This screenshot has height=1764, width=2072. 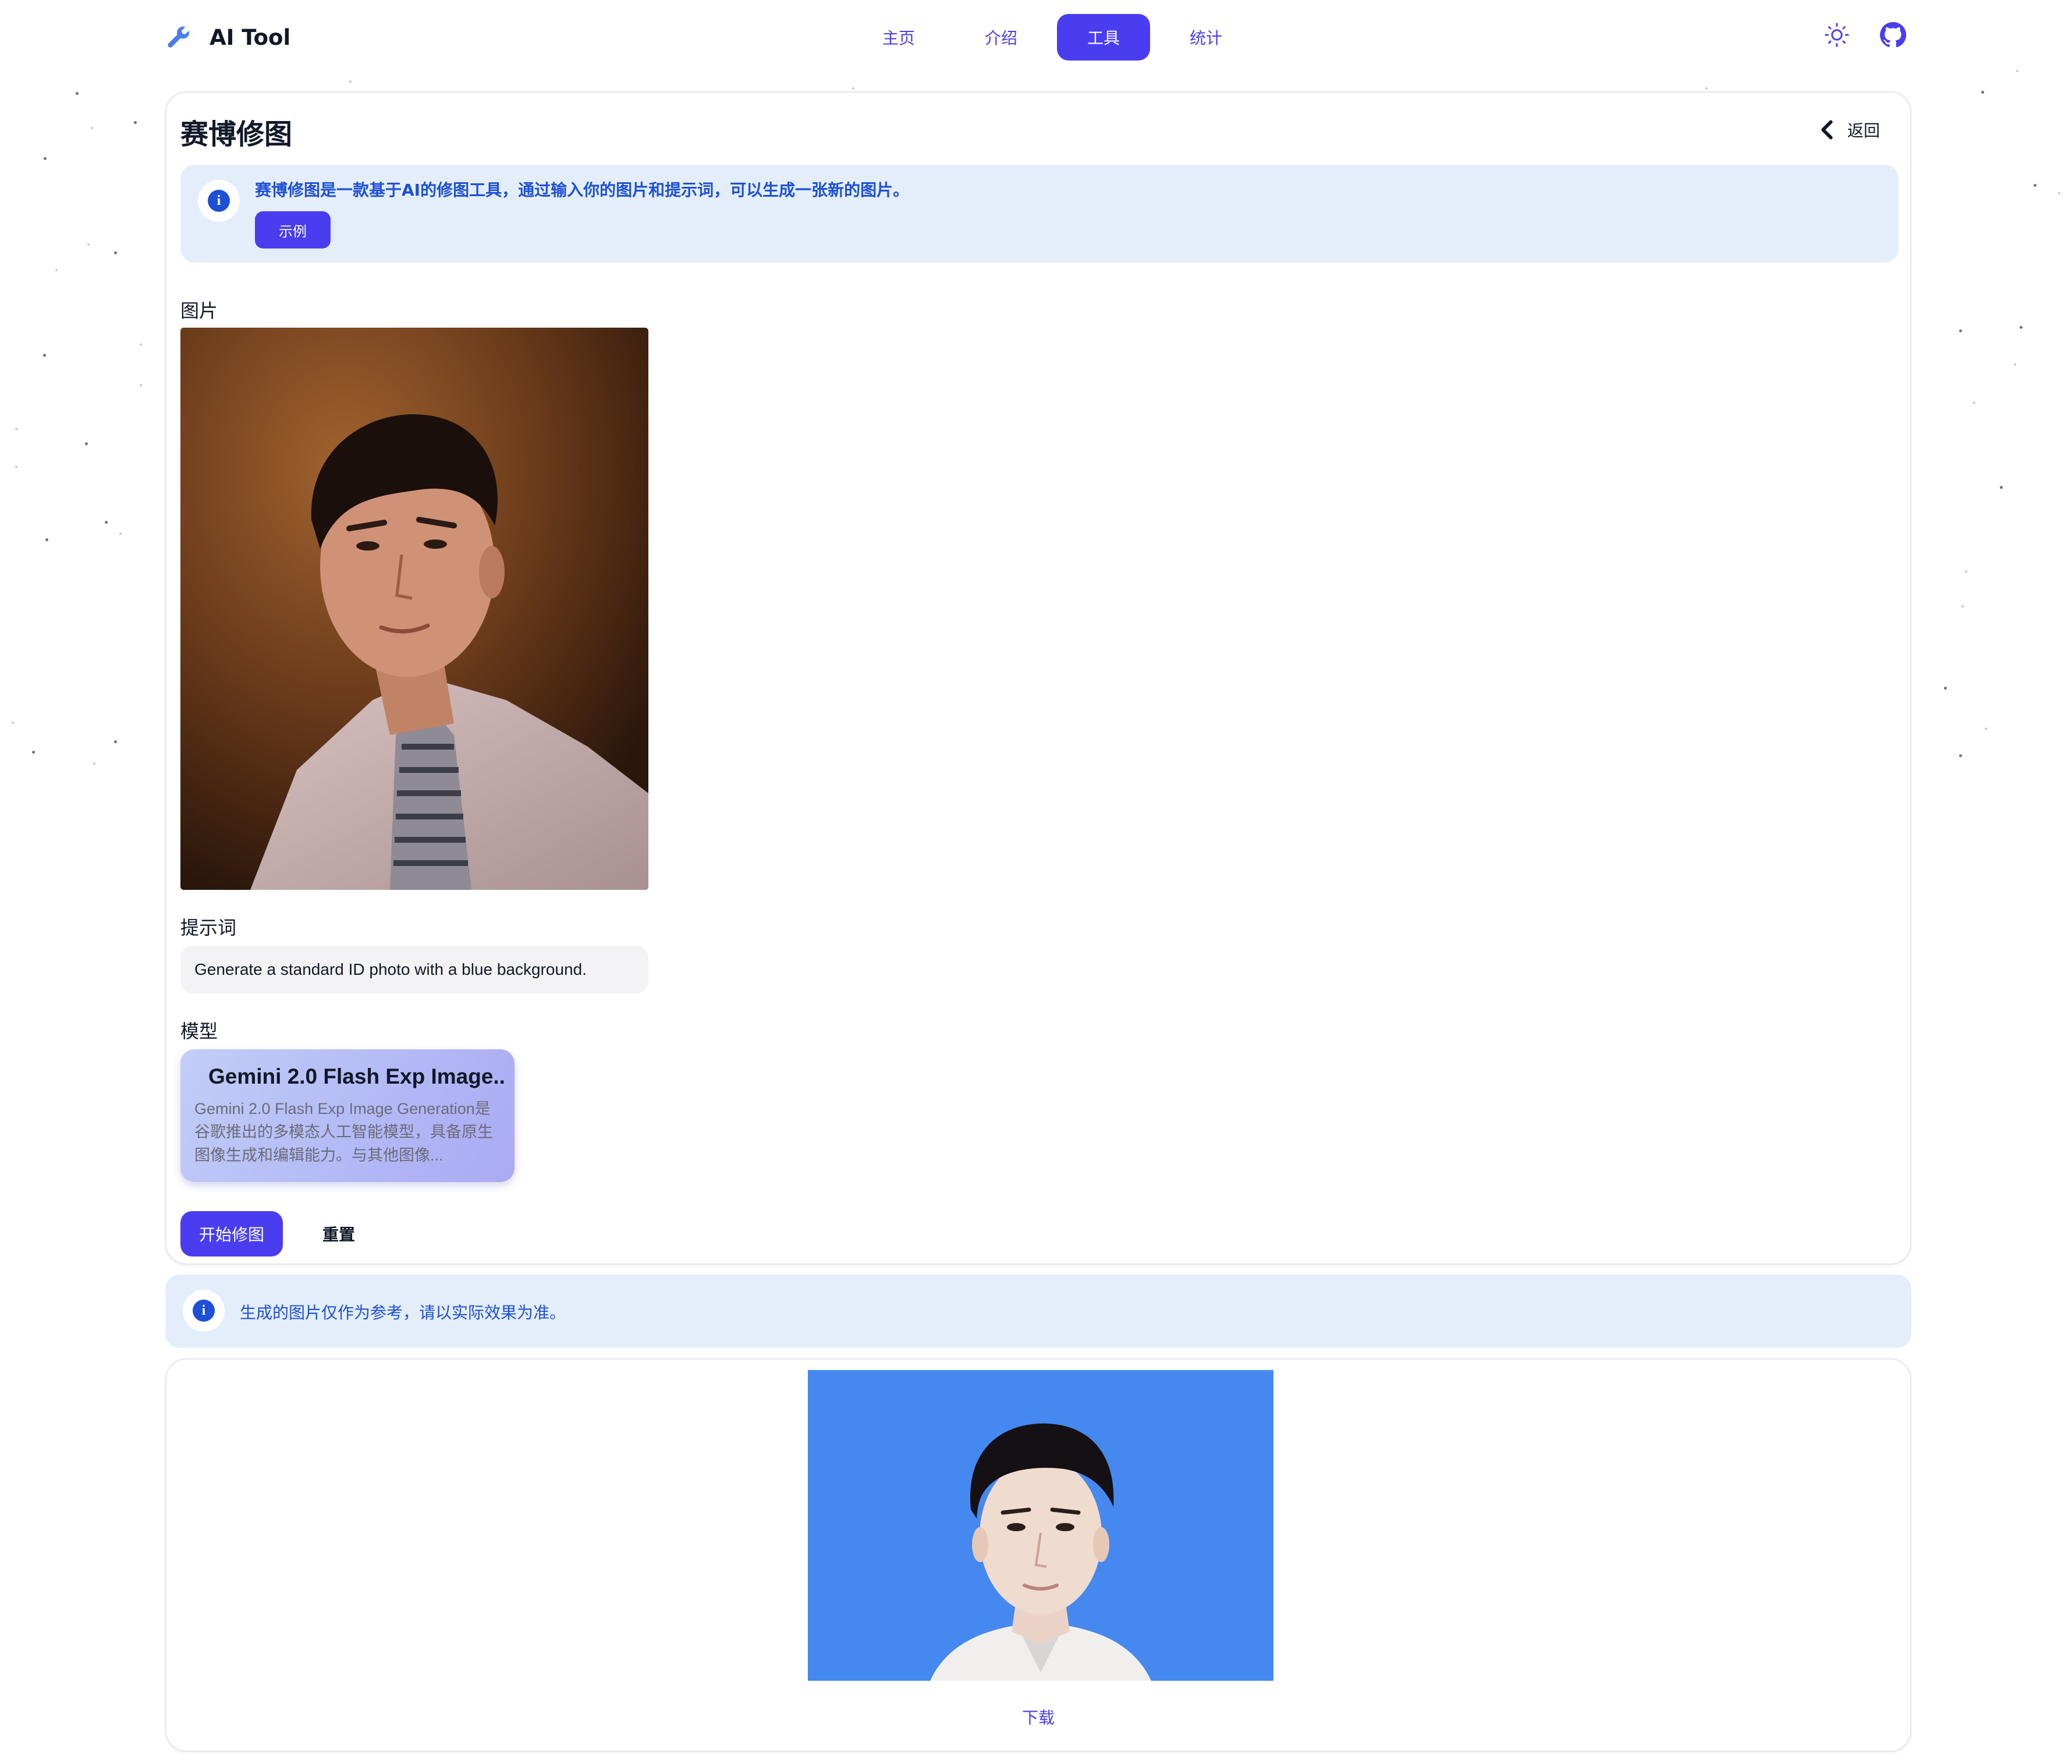 I want to click on nav-link-tools: 工具, so click(x=1103, y=37).